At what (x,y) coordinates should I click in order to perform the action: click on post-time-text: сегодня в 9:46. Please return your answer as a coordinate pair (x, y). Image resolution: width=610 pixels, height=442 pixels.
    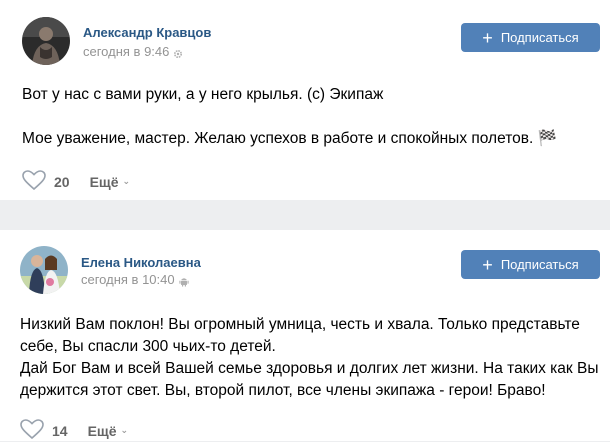
    Looking at the image, I should click on (126, 51).